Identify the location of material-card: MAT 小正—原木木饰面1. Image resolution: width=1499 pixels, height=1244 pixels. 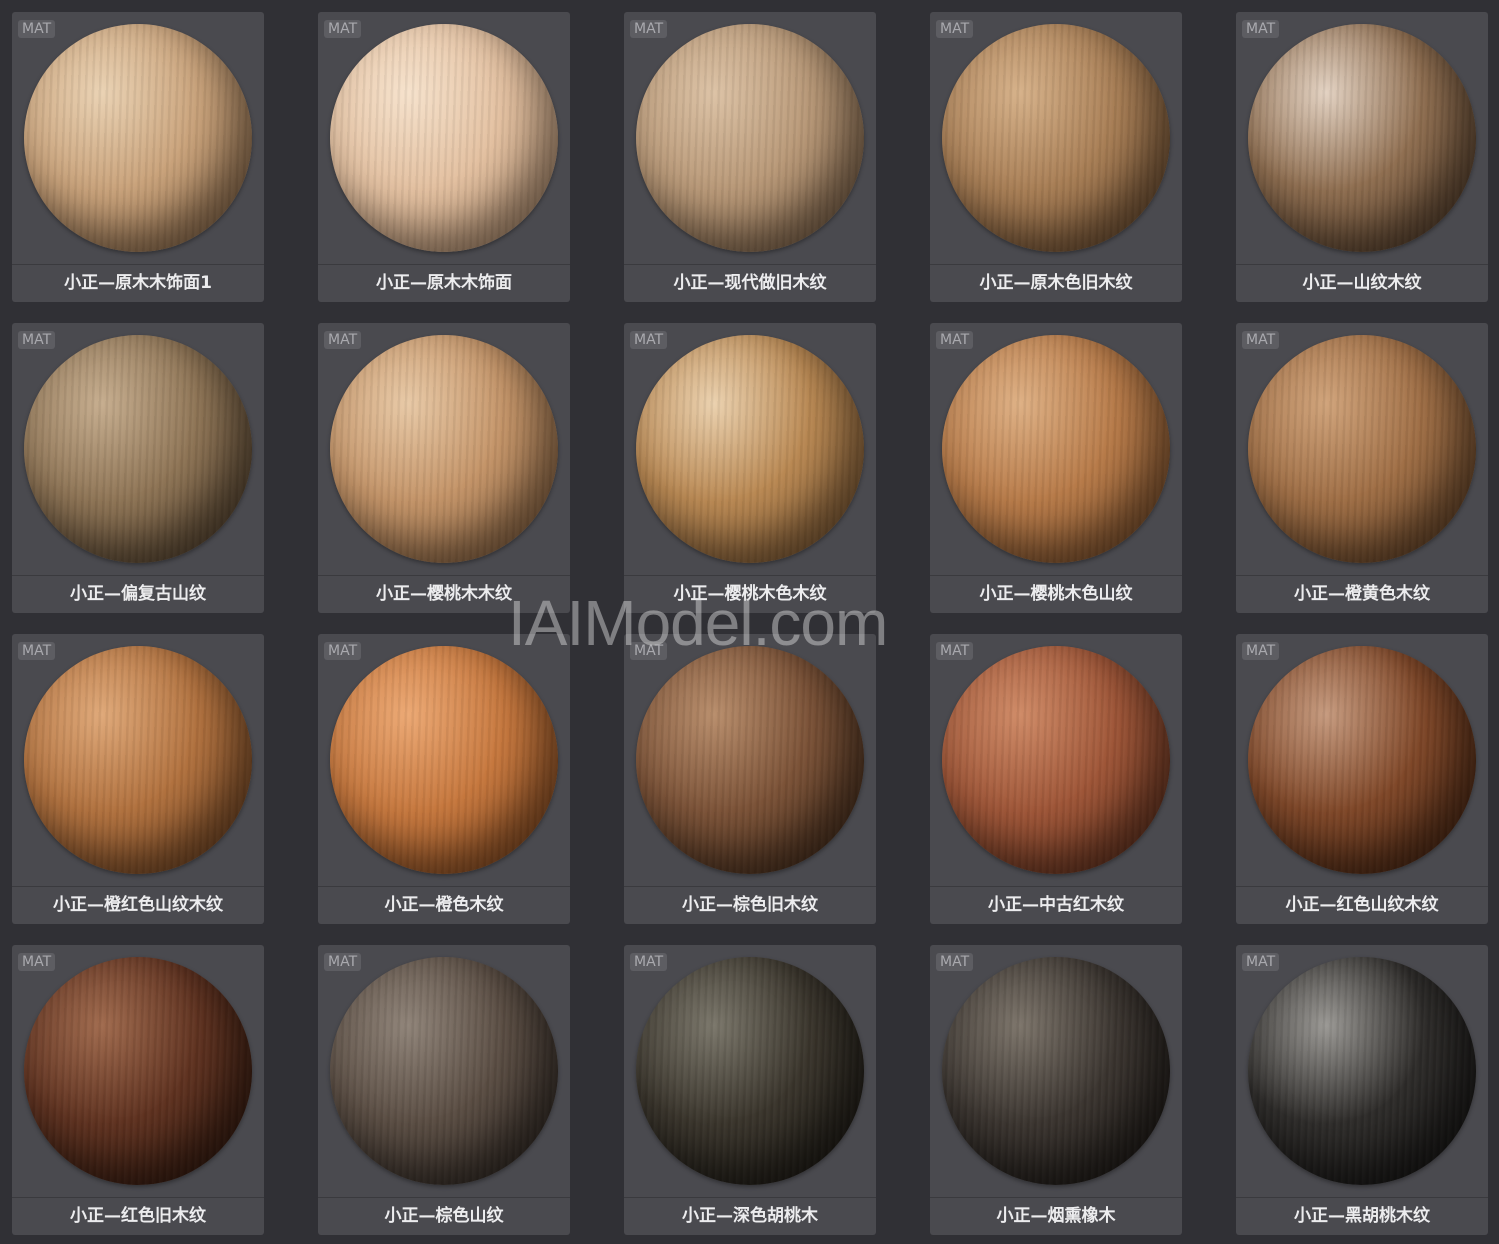
(138, 157).